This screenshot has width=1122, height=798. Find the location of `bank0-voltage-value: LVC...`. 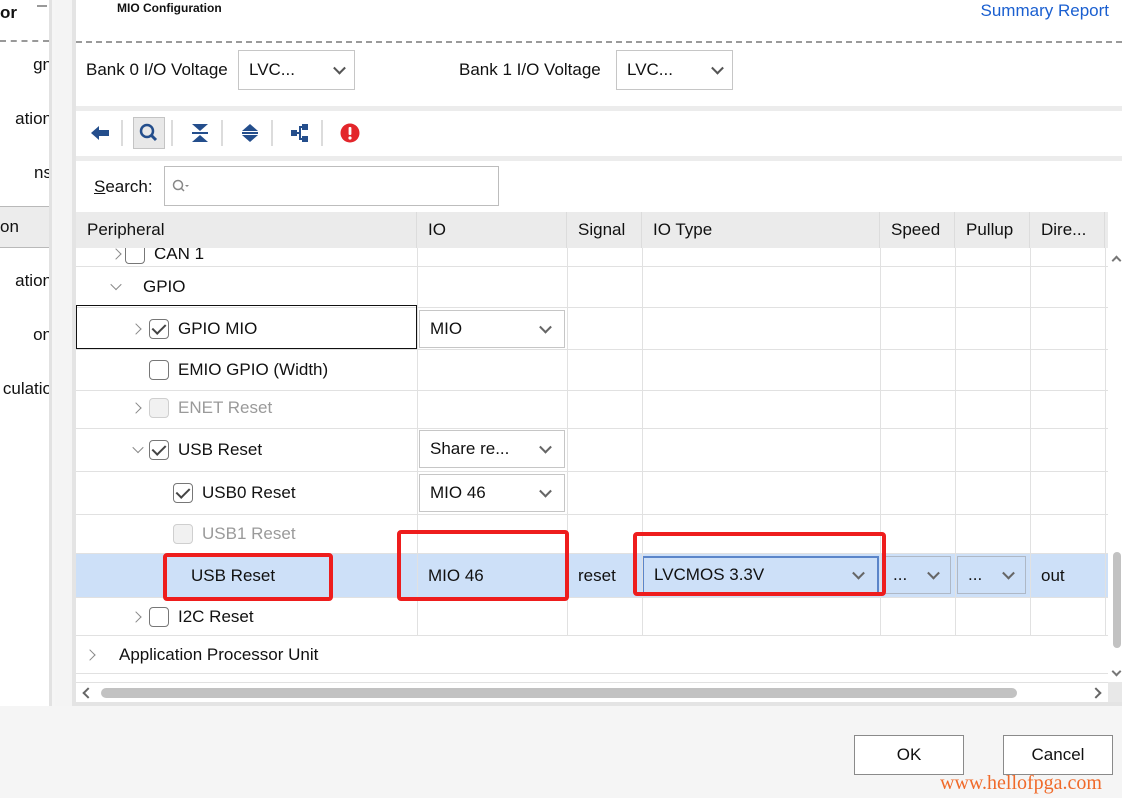

bank0-voltage-value: LVC... is located at coordinates (272, 69).